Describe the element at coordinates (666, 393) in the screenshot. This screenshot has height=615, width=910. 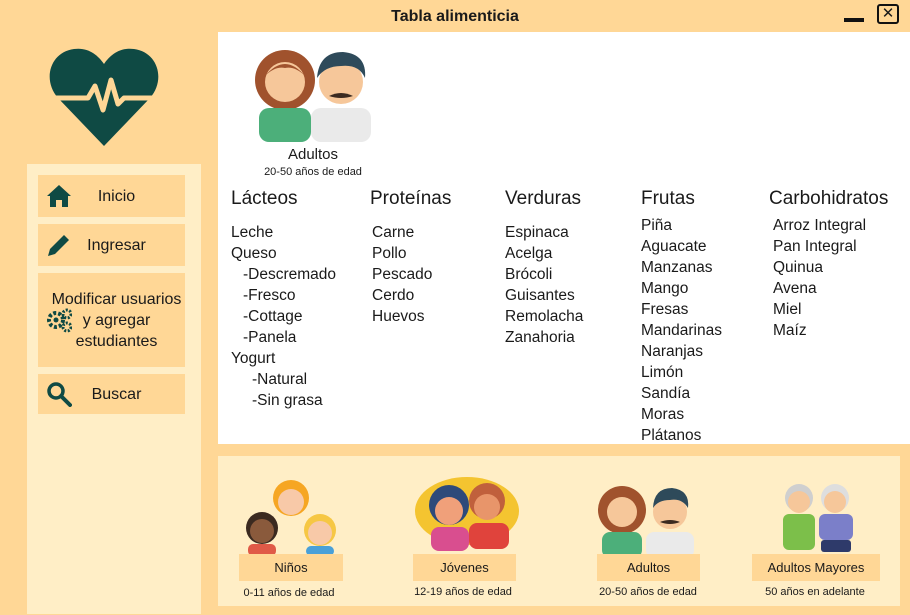
I see `list-item: Sandía` at that location.